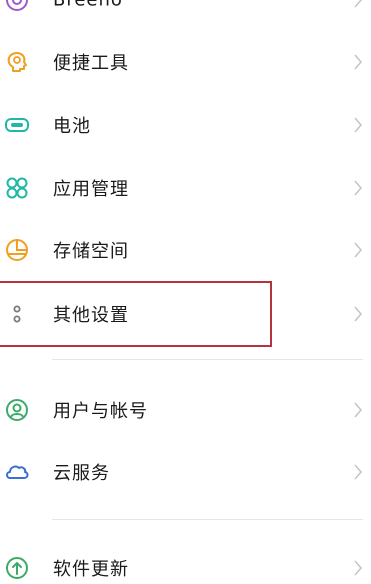  What do you see at coordinates (88, 5) in the screenshot?
I see `settings-item-label: Breeno` at bounding box center [88, 5].